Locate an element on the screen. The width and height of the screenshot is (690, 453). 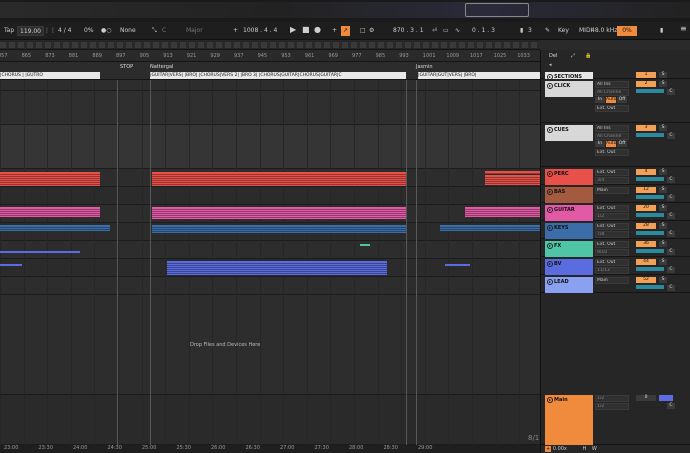
track-number: 2 is located at coordinates (646, 84).